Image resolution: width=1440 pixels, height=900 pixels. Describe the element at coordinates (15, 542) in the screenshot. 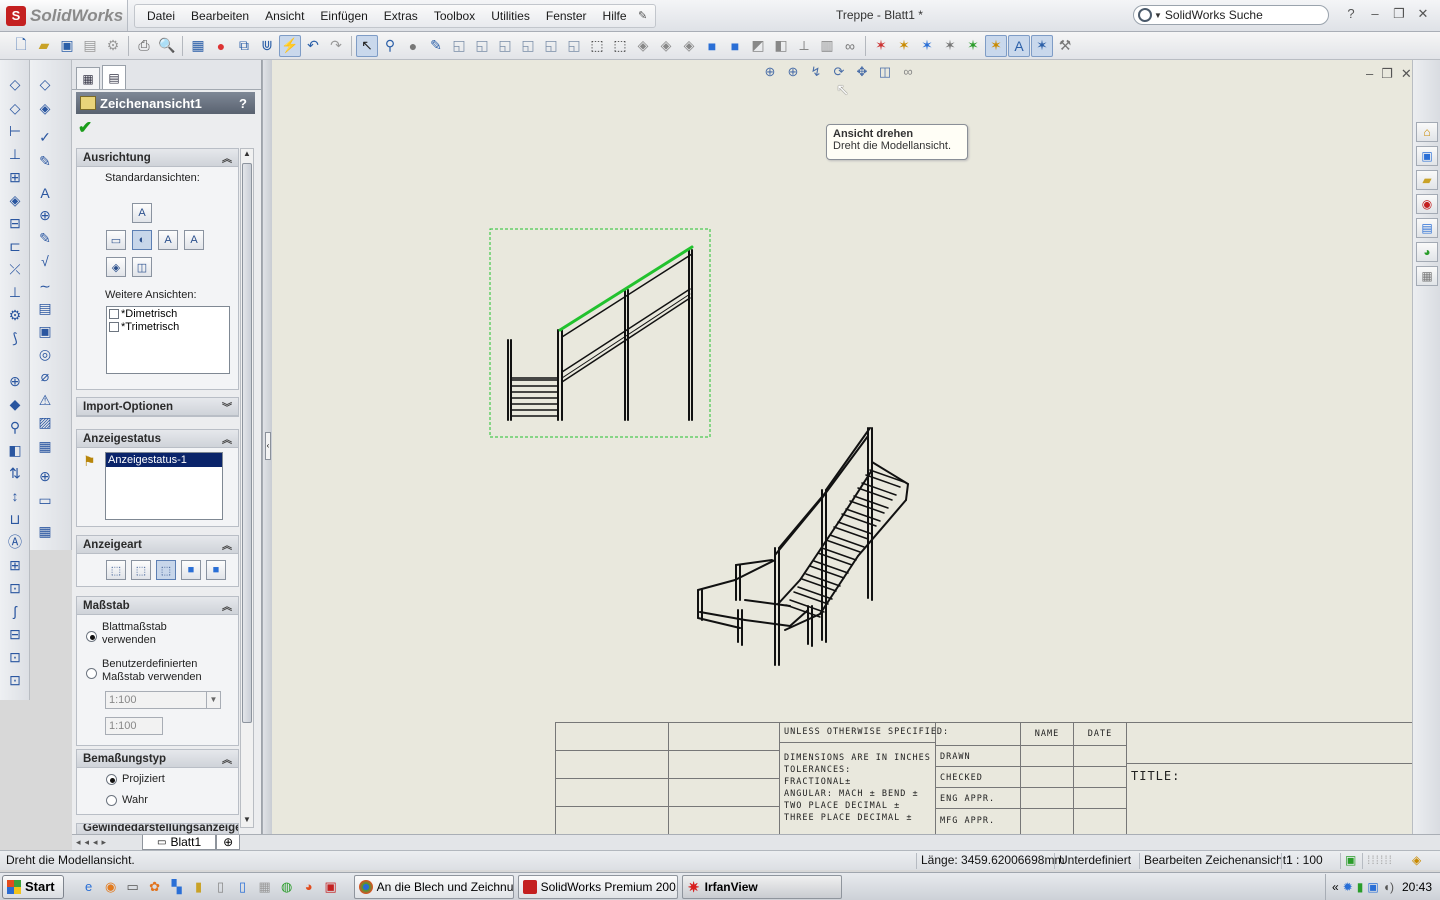

I see `command-icon: Ⓐ` at that location.